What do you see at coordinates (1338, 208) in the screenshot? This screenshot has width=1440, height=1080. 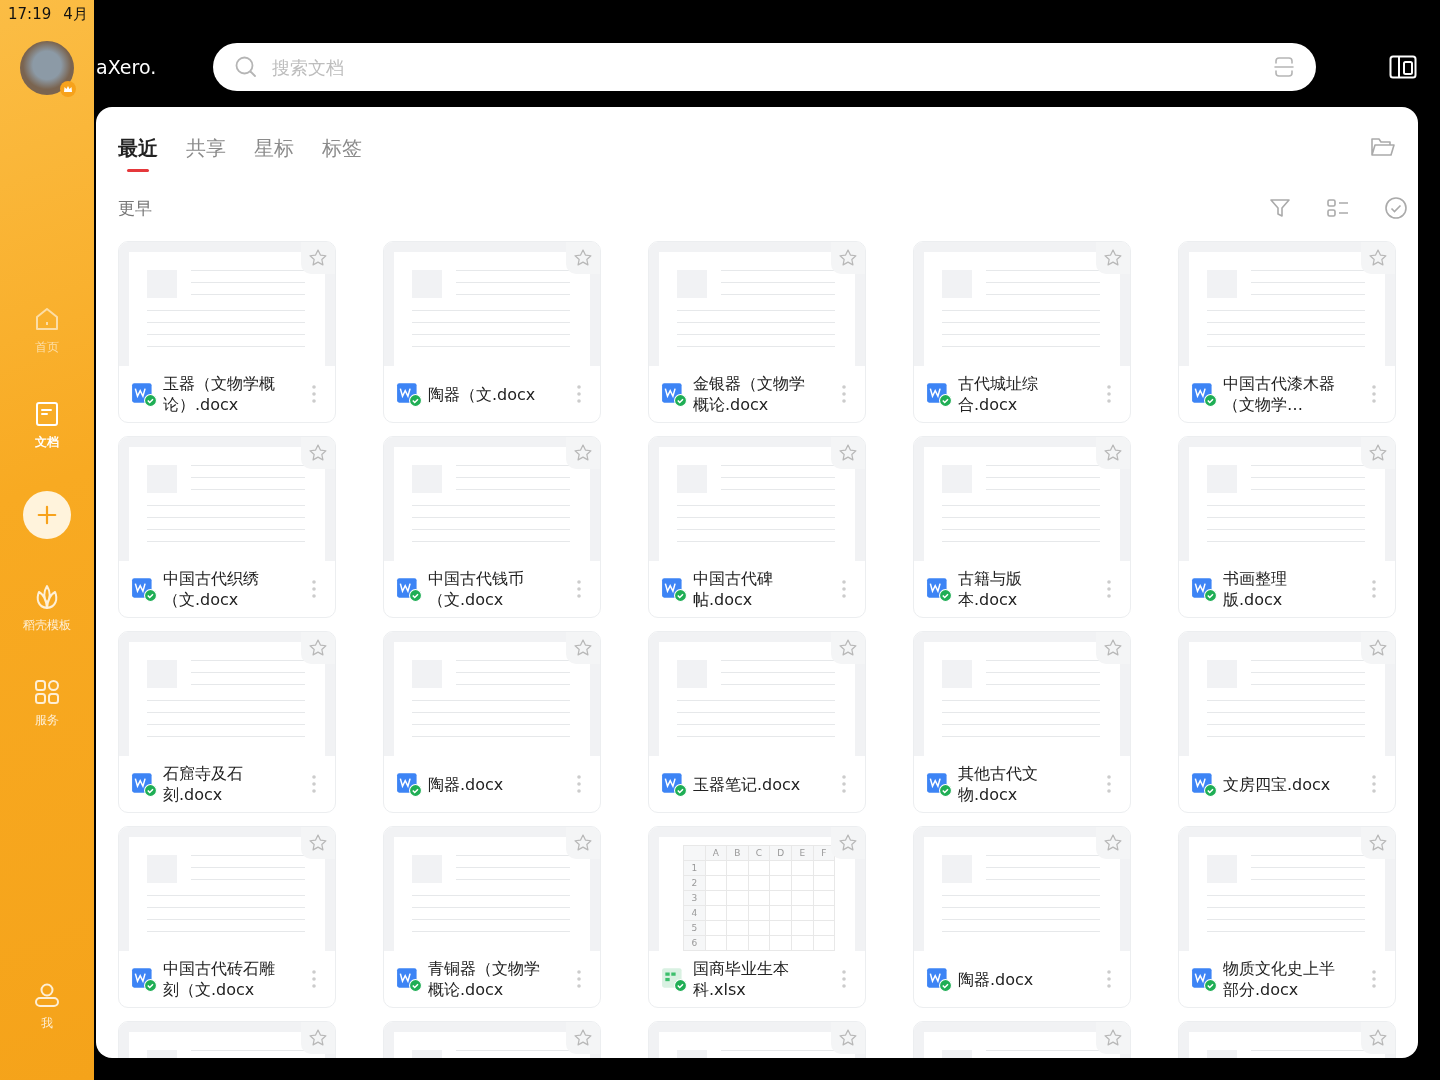 I see `list-view-icon` at bounding box center [1338, 208].